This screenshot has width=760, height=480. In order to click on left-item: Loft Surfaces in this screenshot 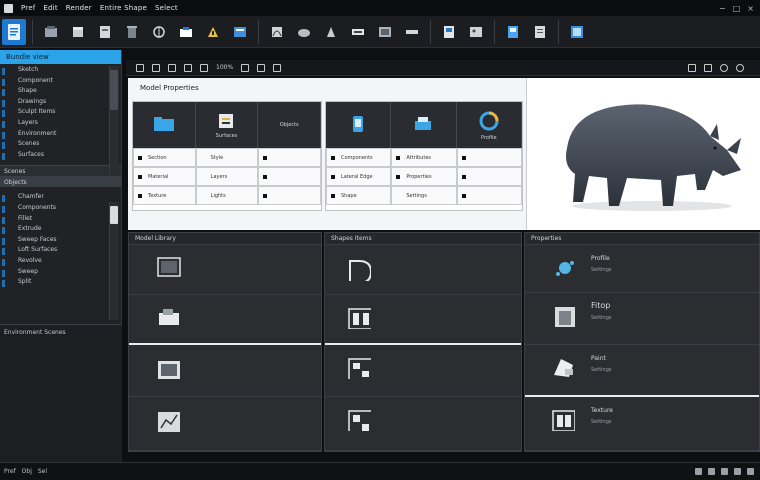, I will do `click(60, 251)`.